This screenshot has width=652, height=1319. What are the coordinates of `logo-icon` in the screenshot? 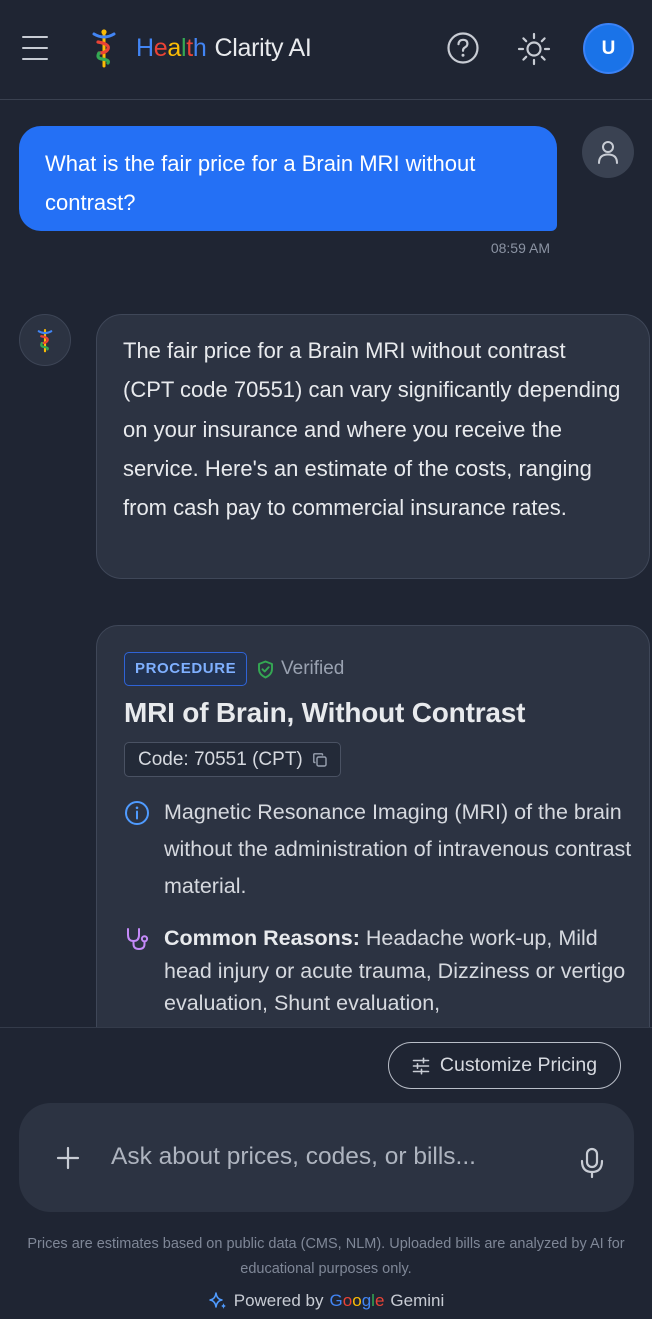 It's located at (104, 48).